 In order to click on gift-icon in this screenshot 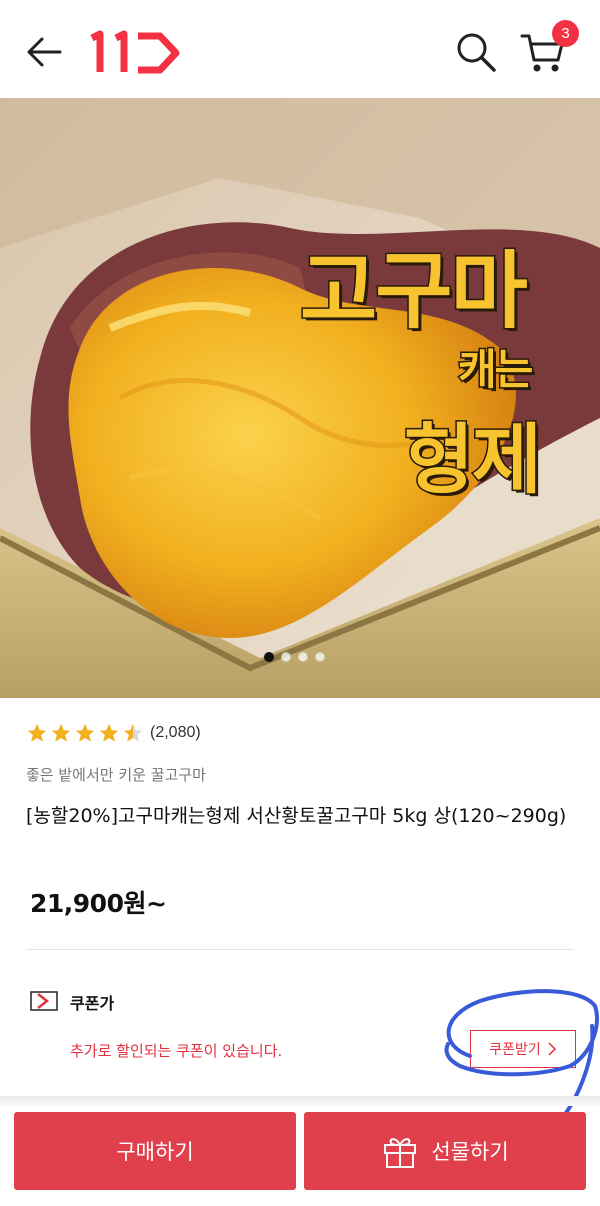, I will do `click(400, 1153)`.